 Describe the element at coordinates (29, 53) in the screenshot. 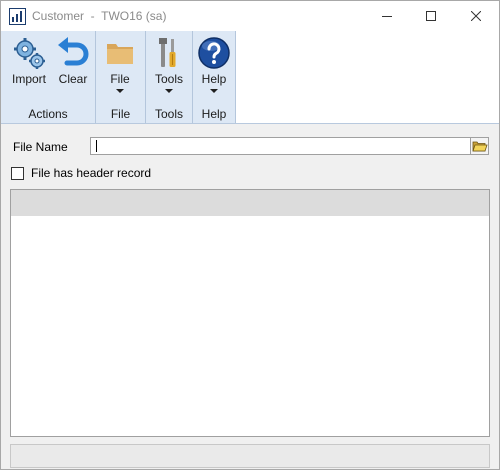

I see `import-gears-icon` at that location.